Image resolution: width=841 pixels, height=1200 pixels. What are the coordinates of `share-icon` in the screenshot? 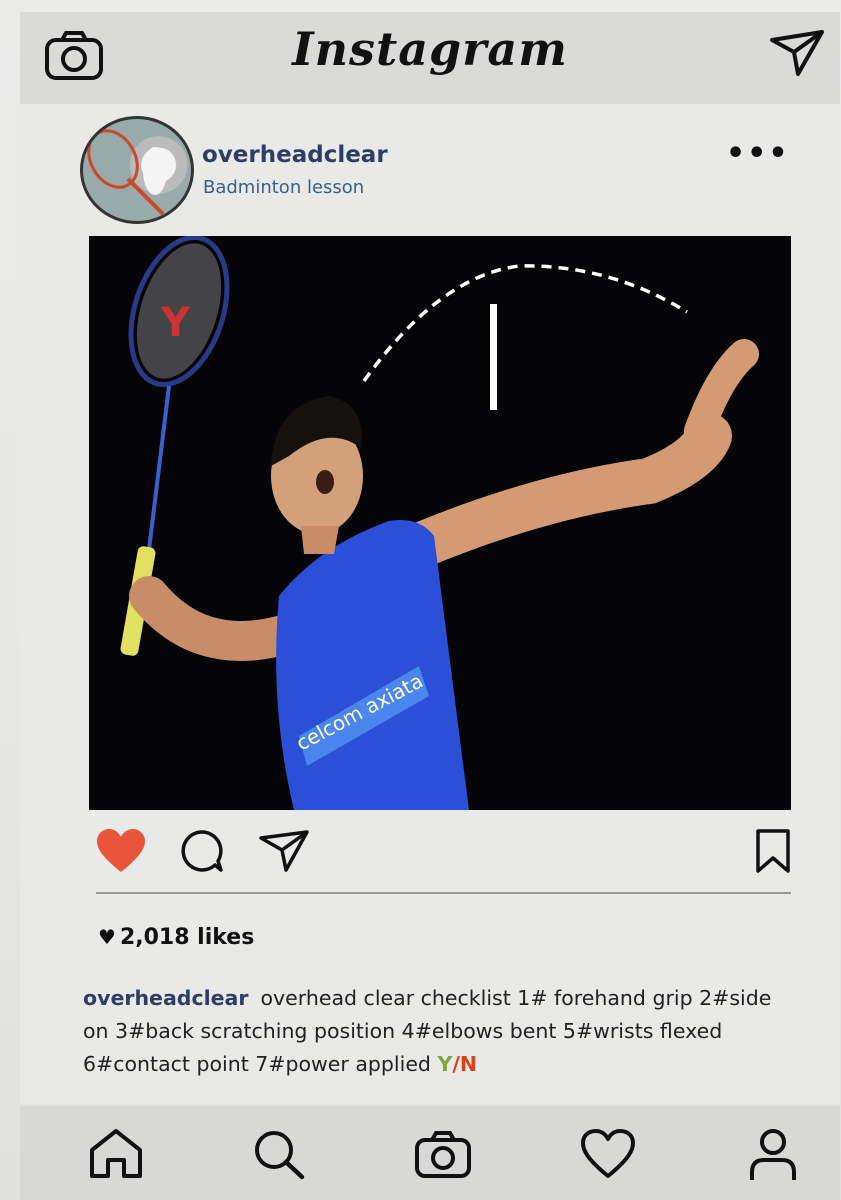 It's located at (284, 853).